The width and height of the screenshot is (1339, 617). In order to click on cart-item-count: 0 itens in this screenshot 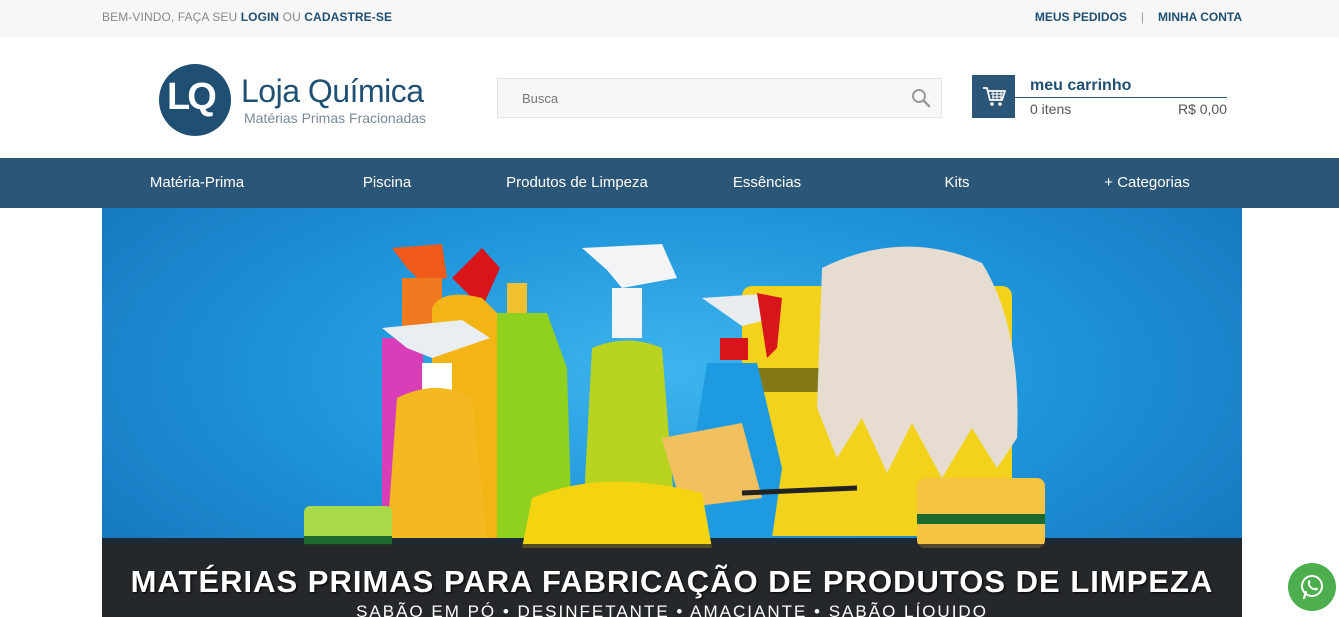, I will do `click(1051, 109)`.